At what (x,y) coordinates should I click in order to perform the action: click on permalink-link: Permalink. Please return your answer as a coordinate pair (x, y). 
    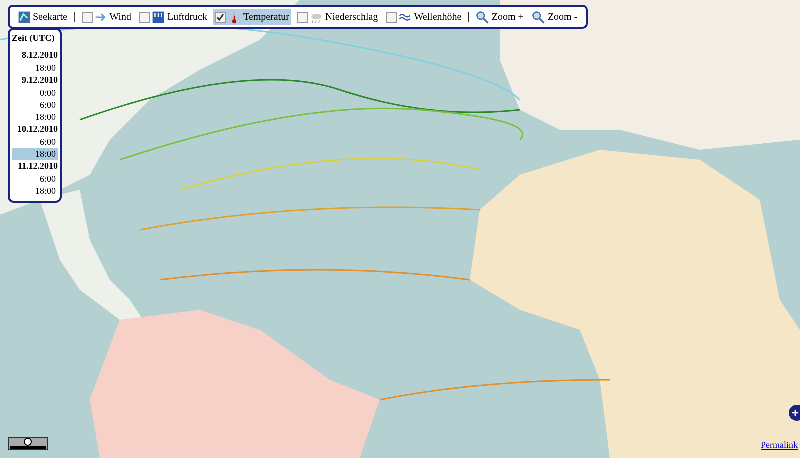
    Looking at the image, I should click on (779, 445).